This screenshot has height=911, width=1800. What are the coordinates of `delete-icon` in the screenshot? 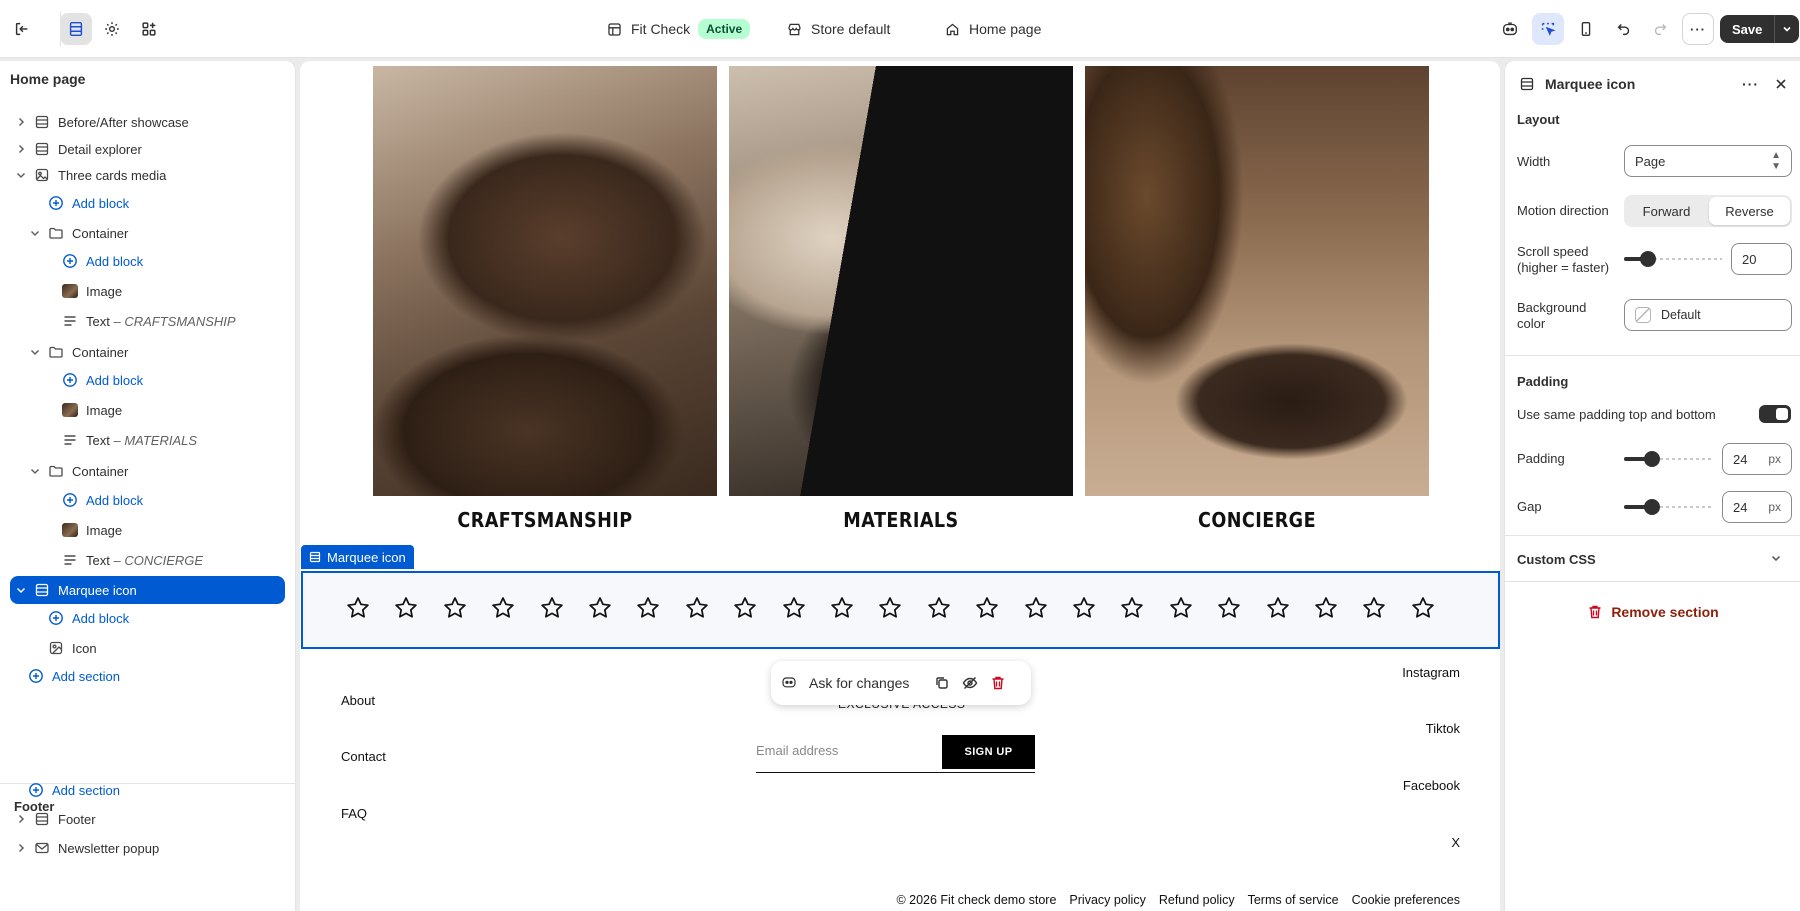 It's located at (998, 683).